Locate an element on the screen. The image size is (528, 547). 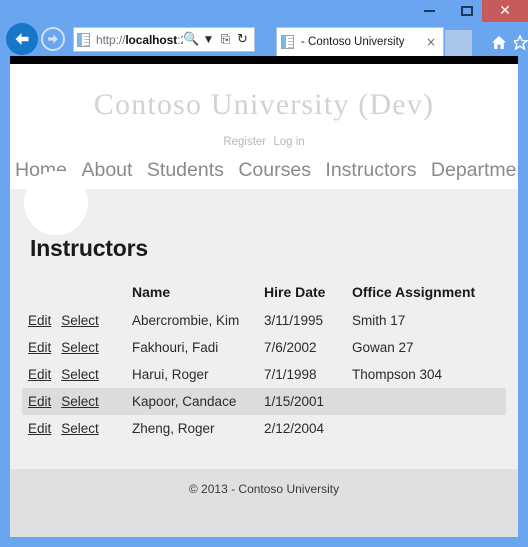
table-header: Name Hire Date Office Assignment is located at coordinates (264, 293).